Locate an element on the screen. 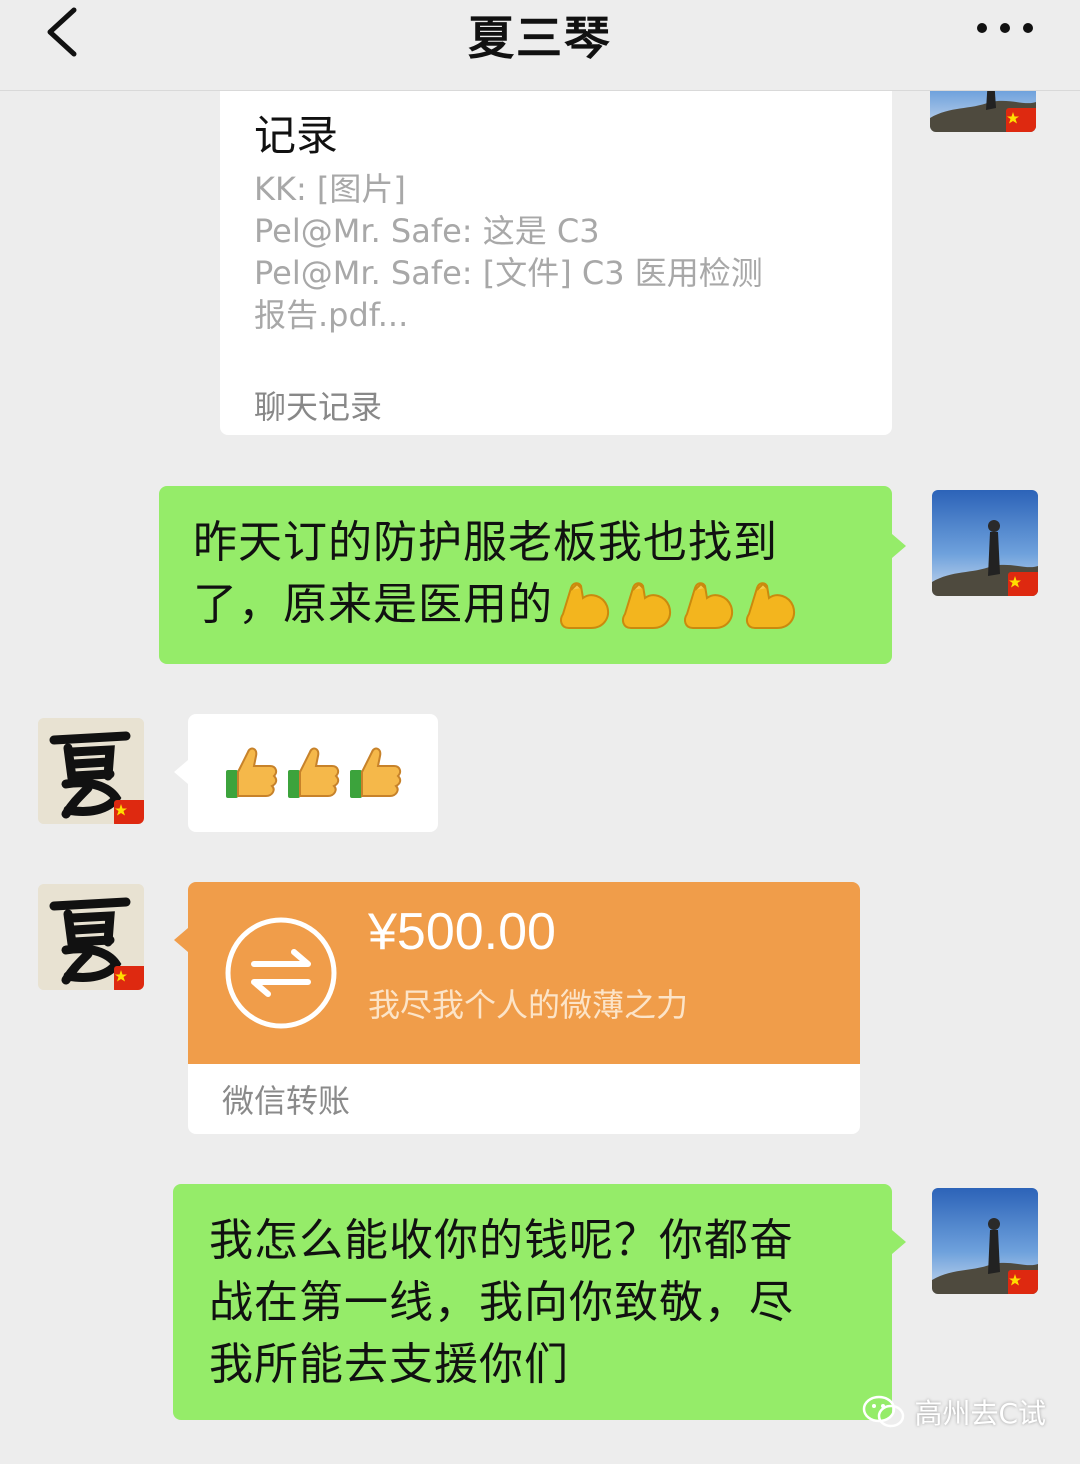 The image size is (1080, 1464). message-line: 战在第一线，我向你致敬，尽 is located at coordinates (501, 1302).